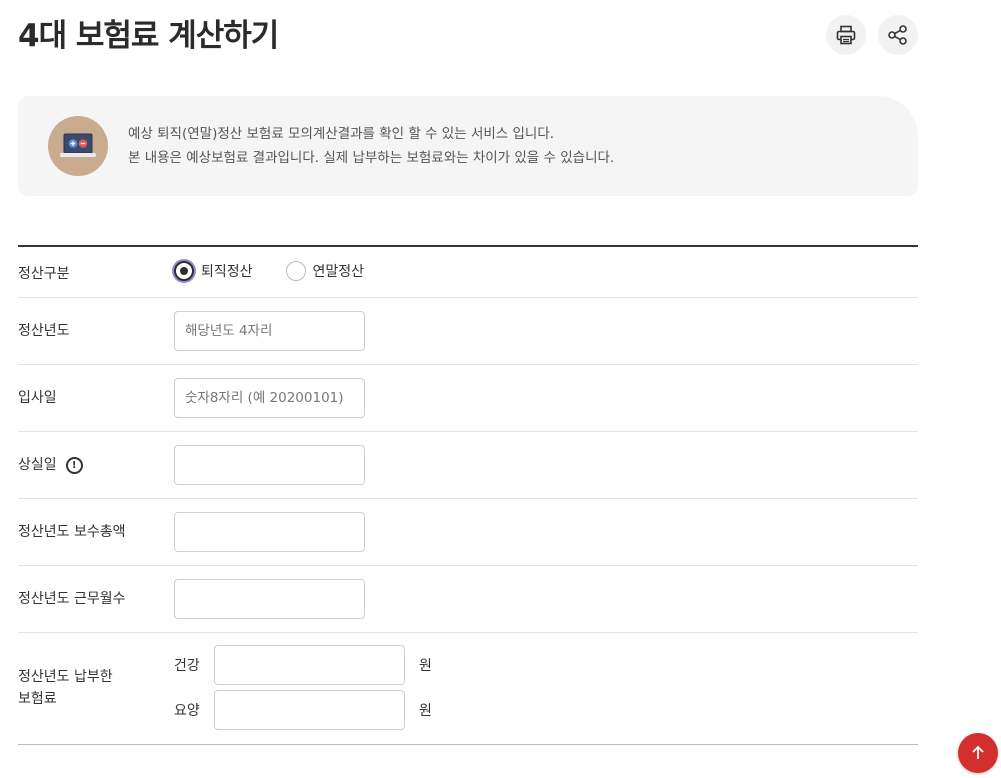 The width and height of the screenshot is (1001, 778). I want to click on arrow-up-icon, so click(978, 752).